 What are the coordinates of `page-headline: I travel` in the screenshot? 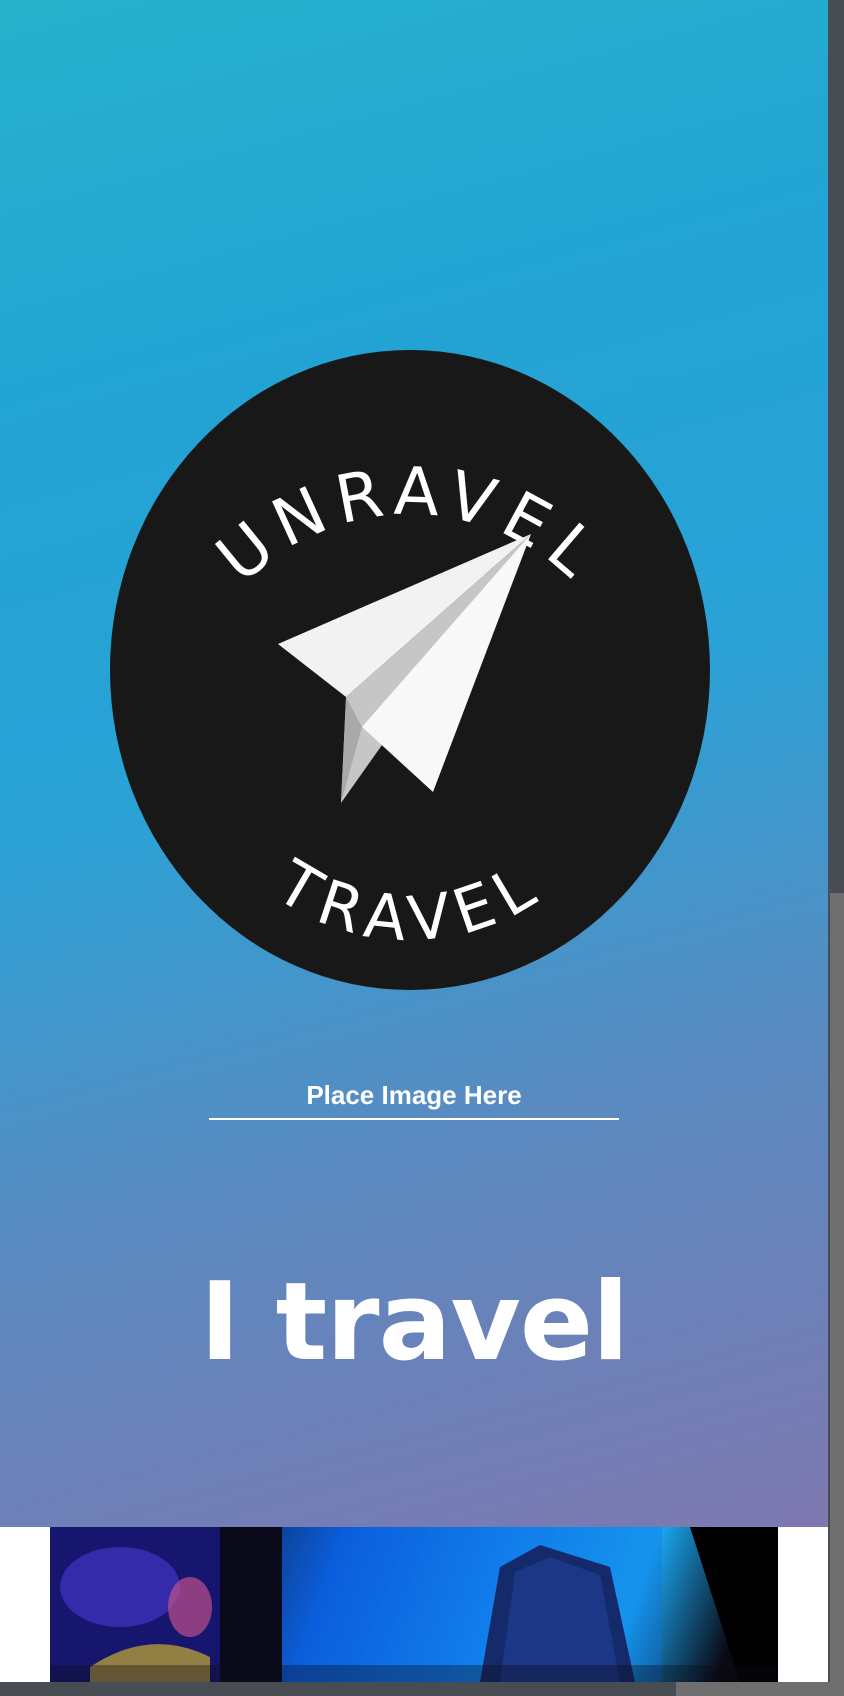 It's located at (414, 1322).